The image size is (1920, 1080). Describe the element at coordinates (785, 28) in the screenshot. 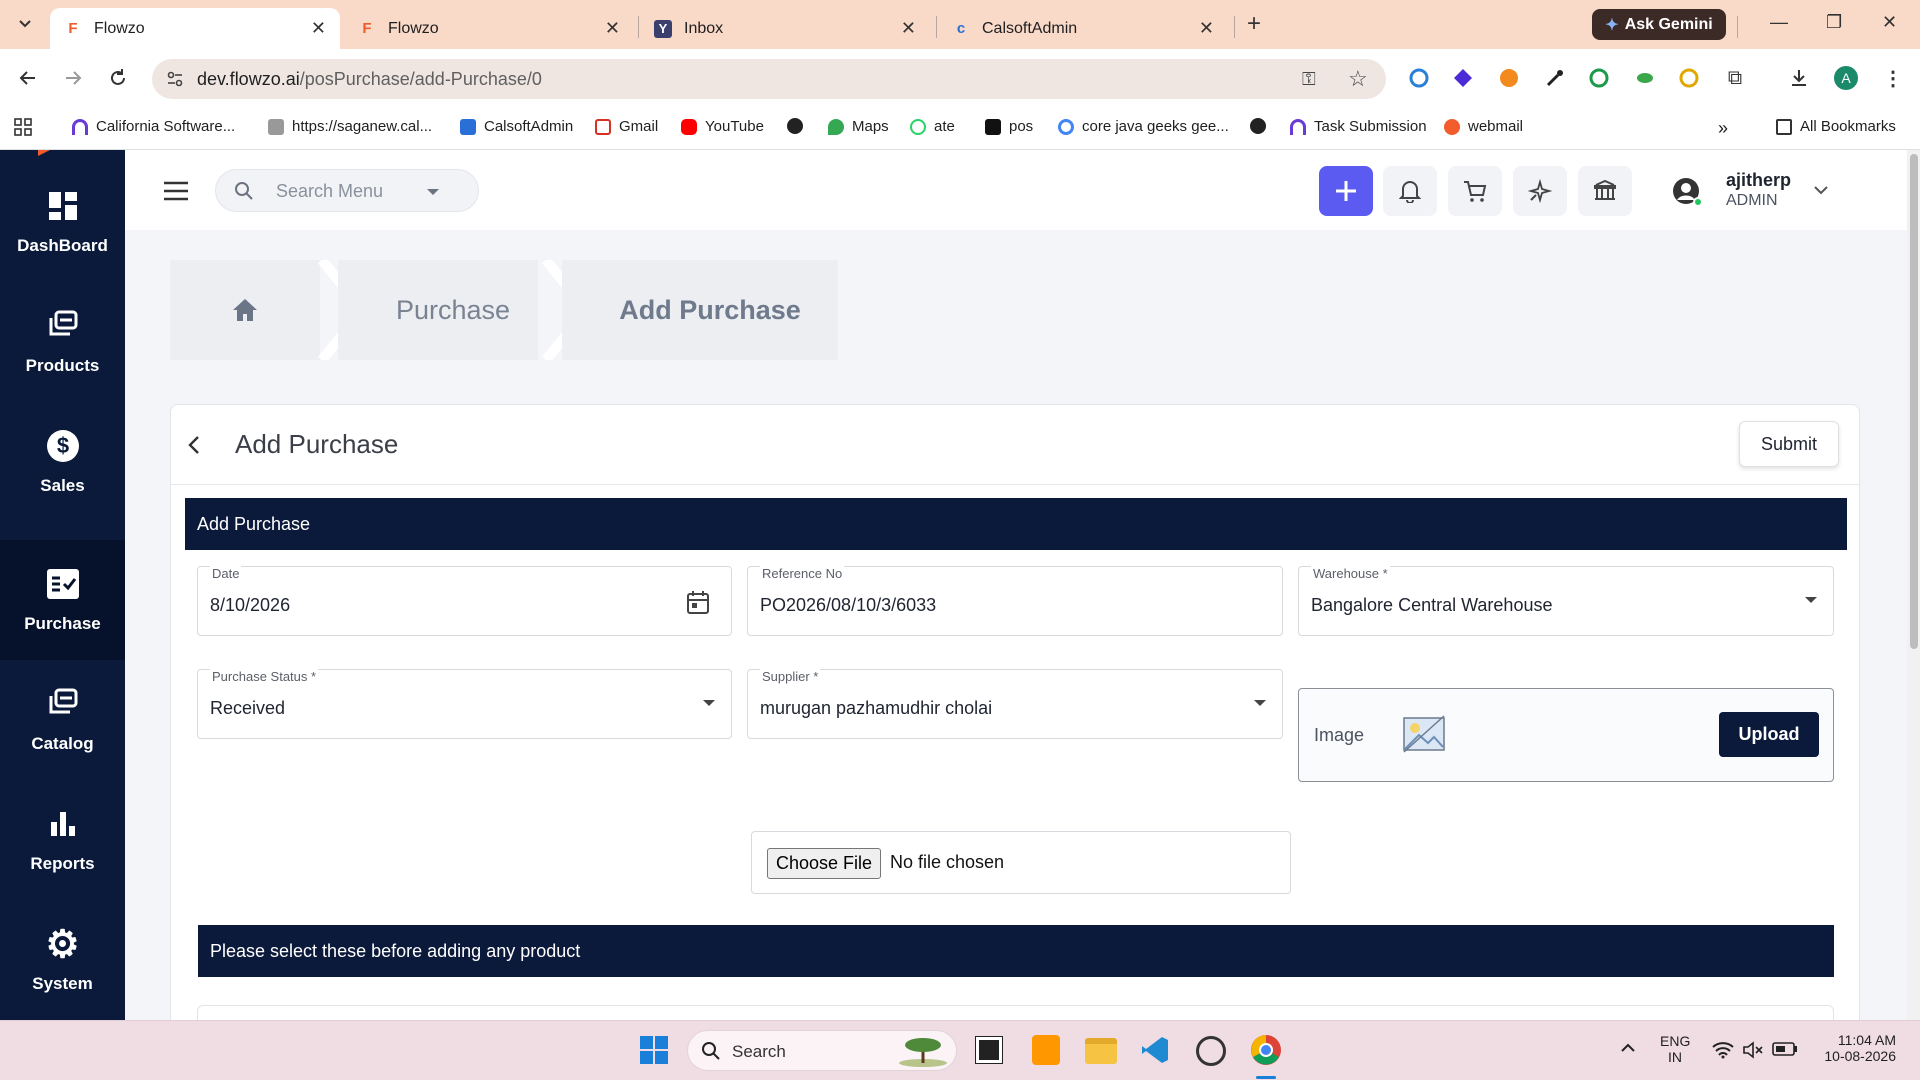

I see `browser-tab-inbox: Y Inbox ✕` at that location.